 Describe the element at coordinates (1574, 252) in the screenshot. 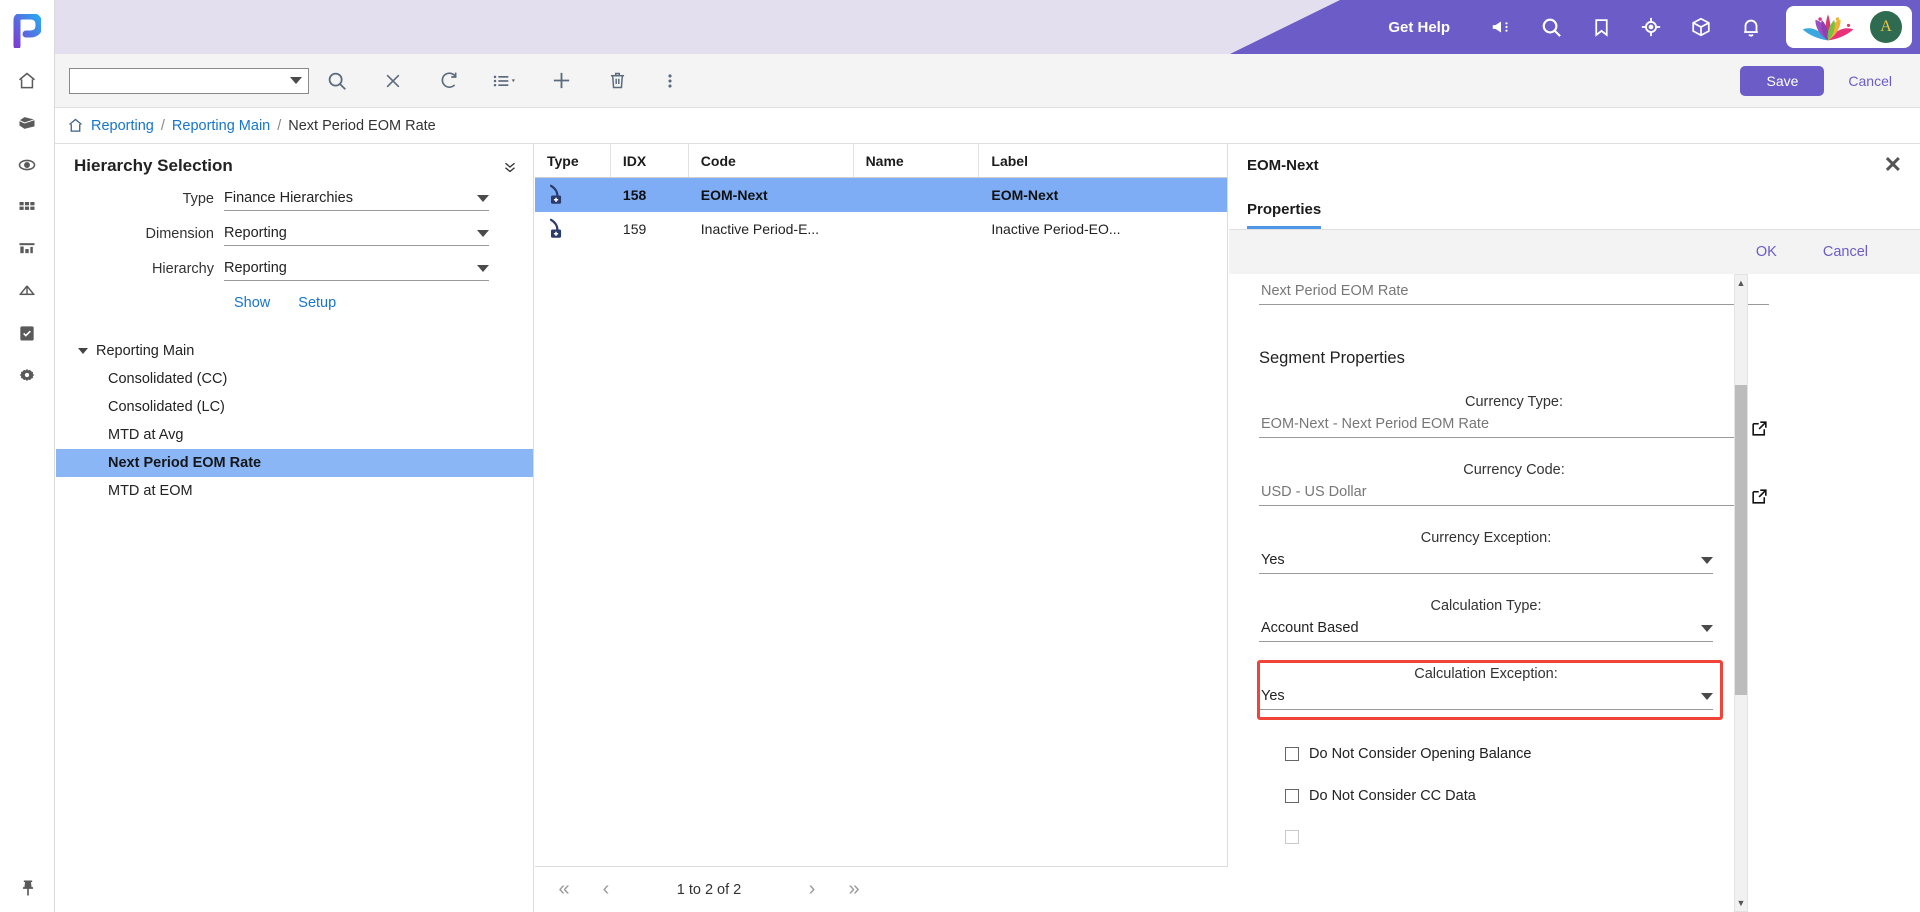

I see `properties-actions: OK Cancel` at that location.